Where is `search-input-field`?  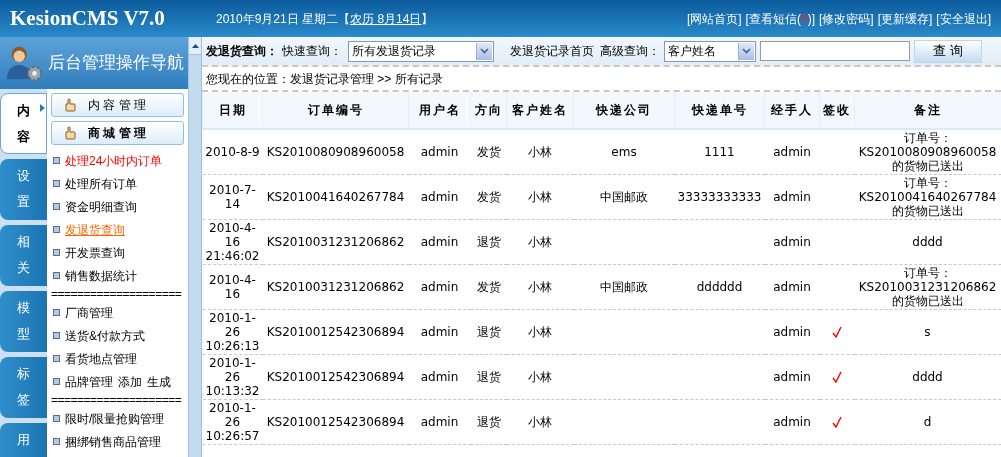 search-input-field is located at coordinates (835, 51).